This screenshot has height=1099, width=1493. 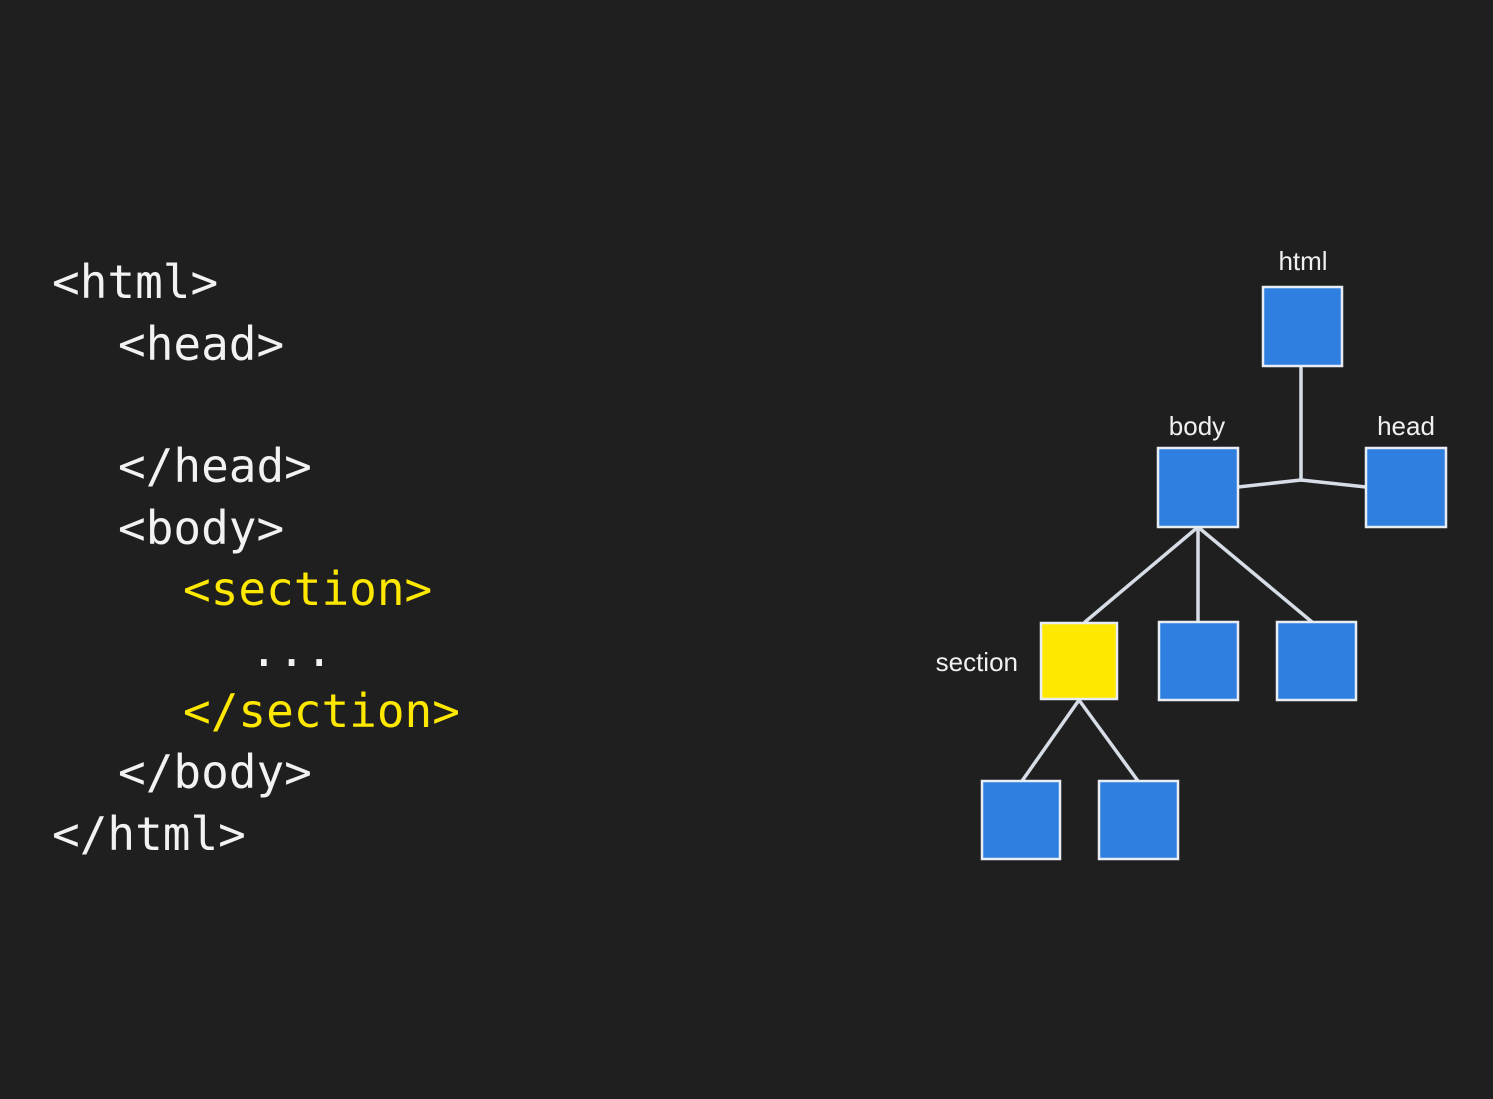 What do you see at coordinates (1197, 426) in the screenshot?
I see `label-body: body` at bounding box center [1197, 426].